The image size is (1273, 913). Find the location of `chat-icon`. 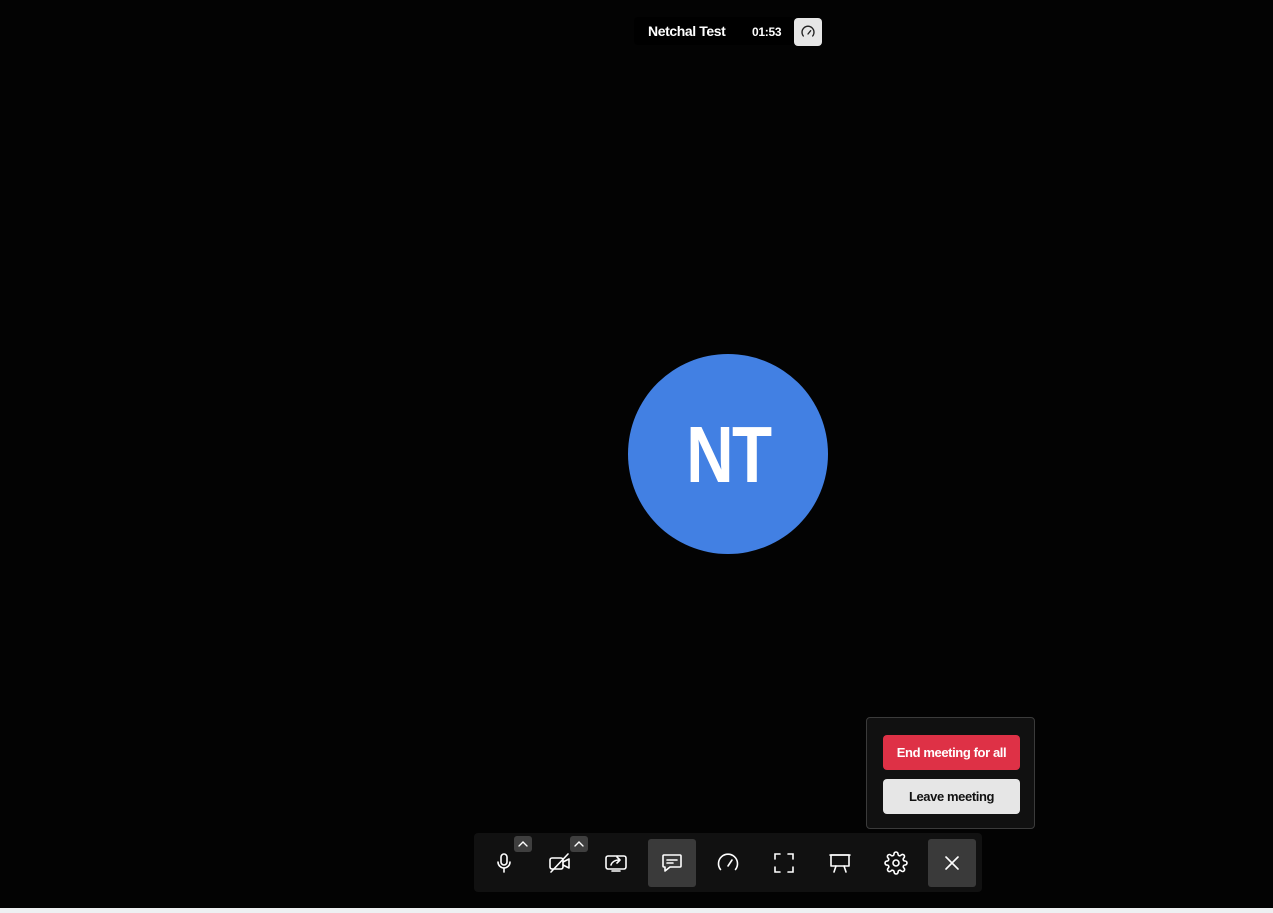

chat-icon is located at coordinates (672, 863).